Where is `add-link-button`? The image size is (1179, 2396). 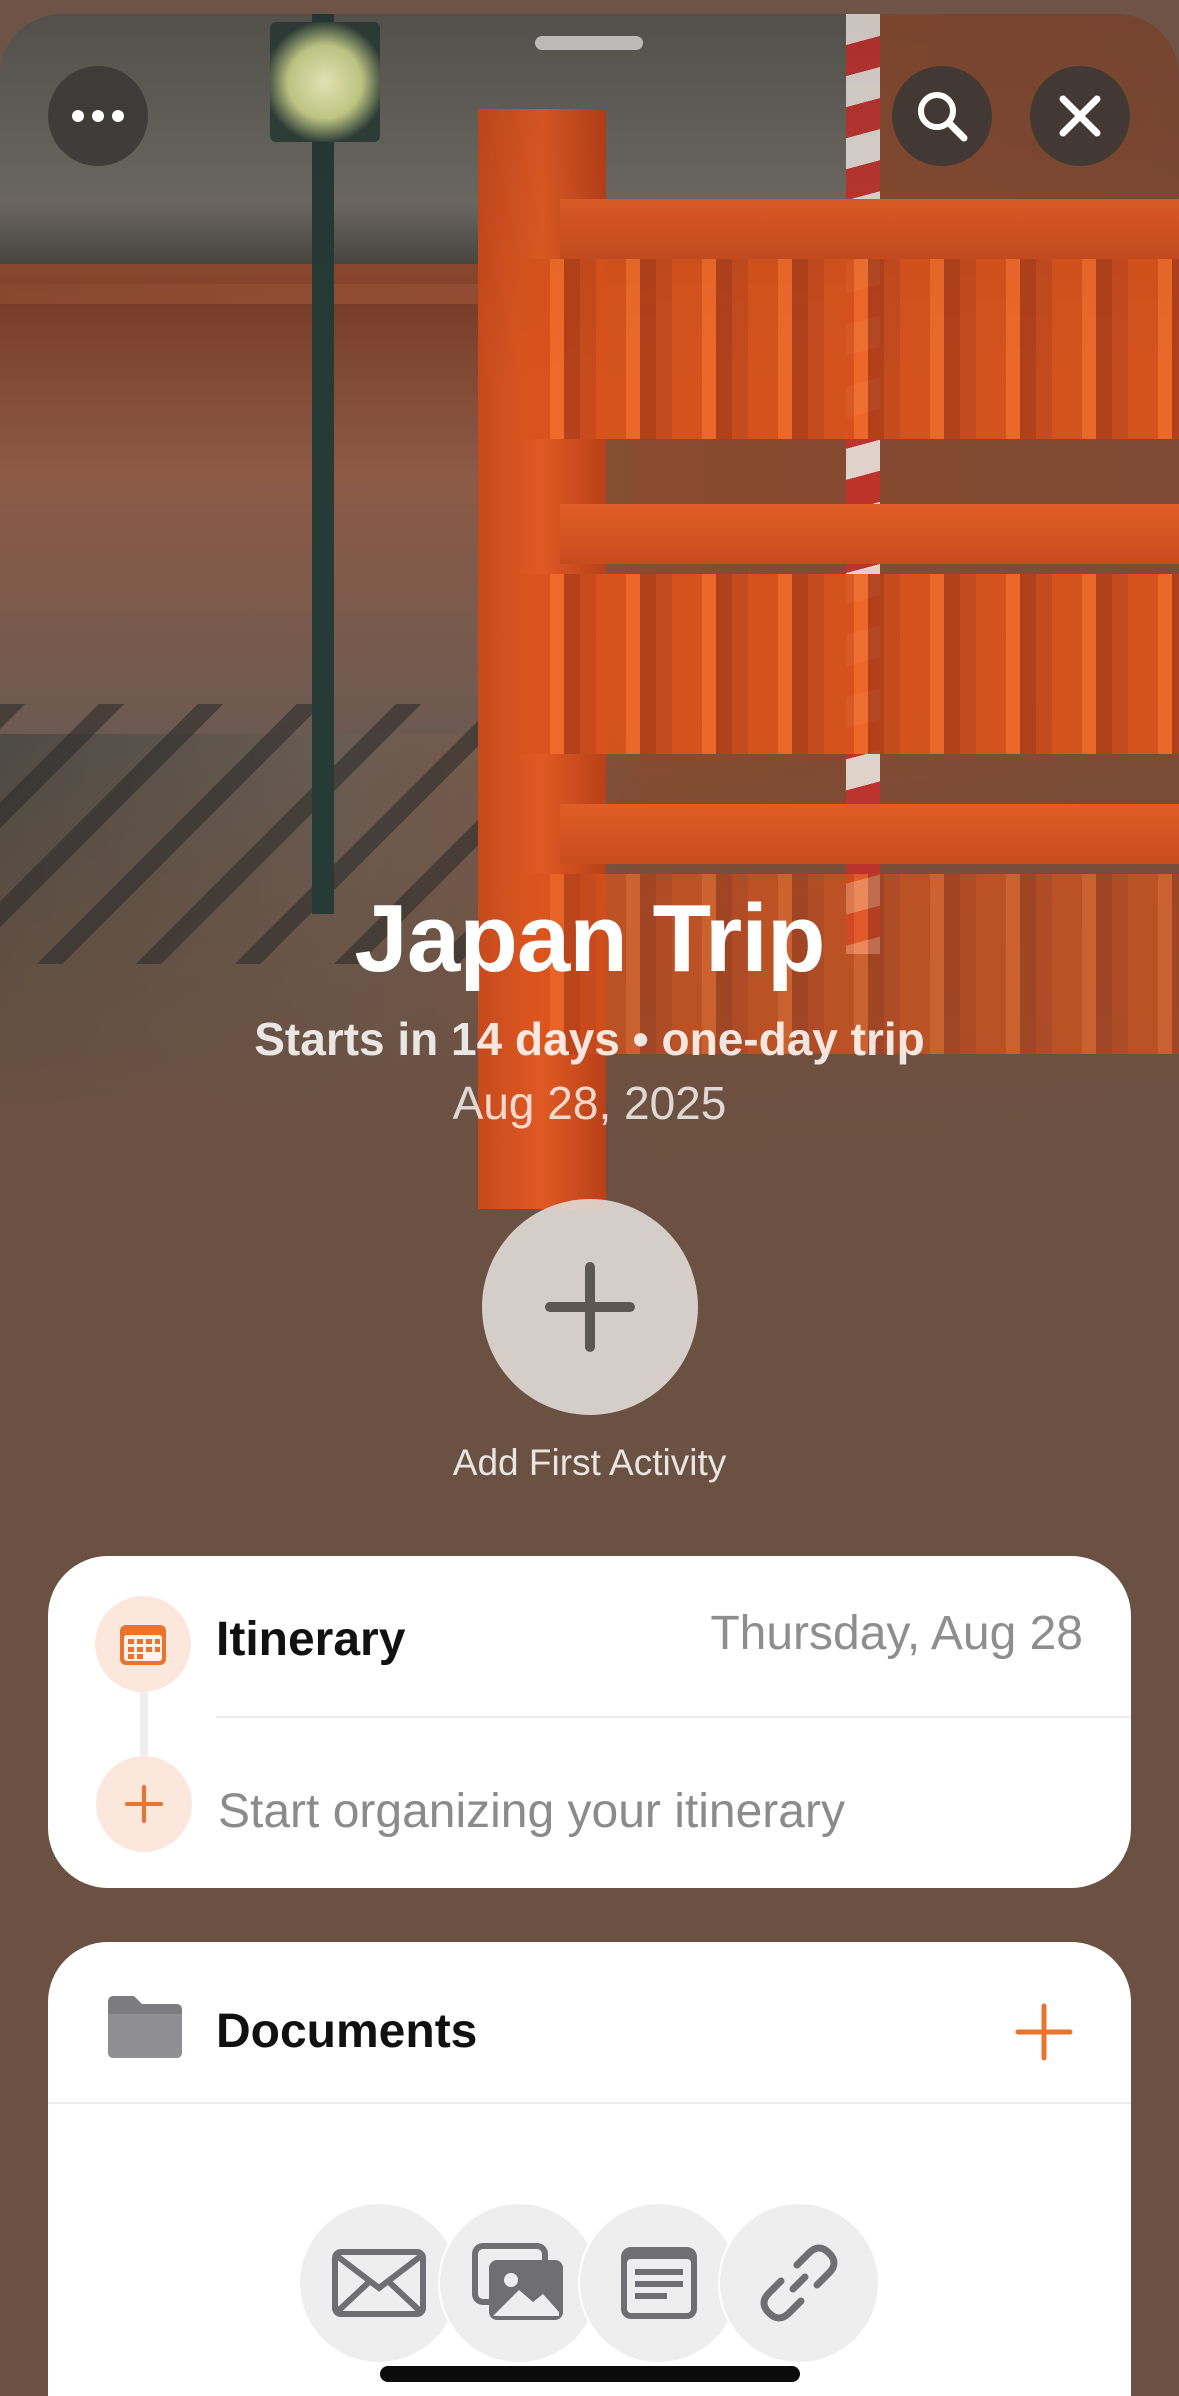
add-link-button is located at coordinates (799, 2283).